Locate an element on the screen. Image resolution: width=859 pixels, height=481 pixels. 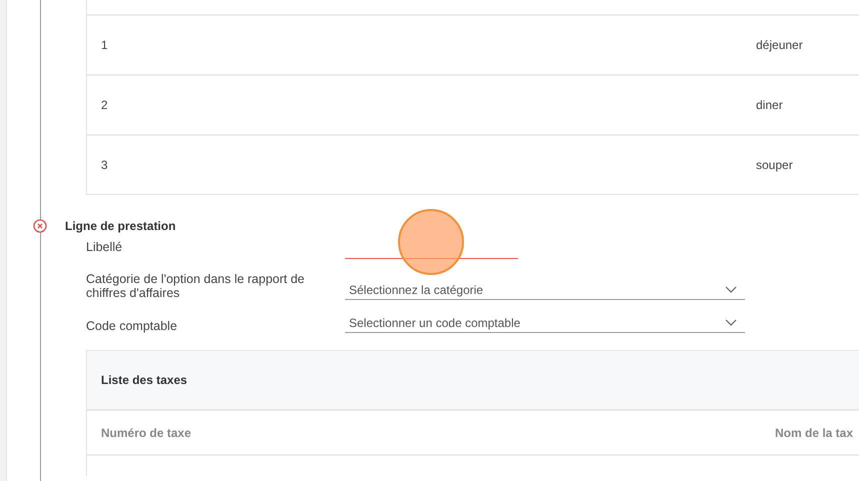
field-label: Libellé is located at coordinates (105, 247).